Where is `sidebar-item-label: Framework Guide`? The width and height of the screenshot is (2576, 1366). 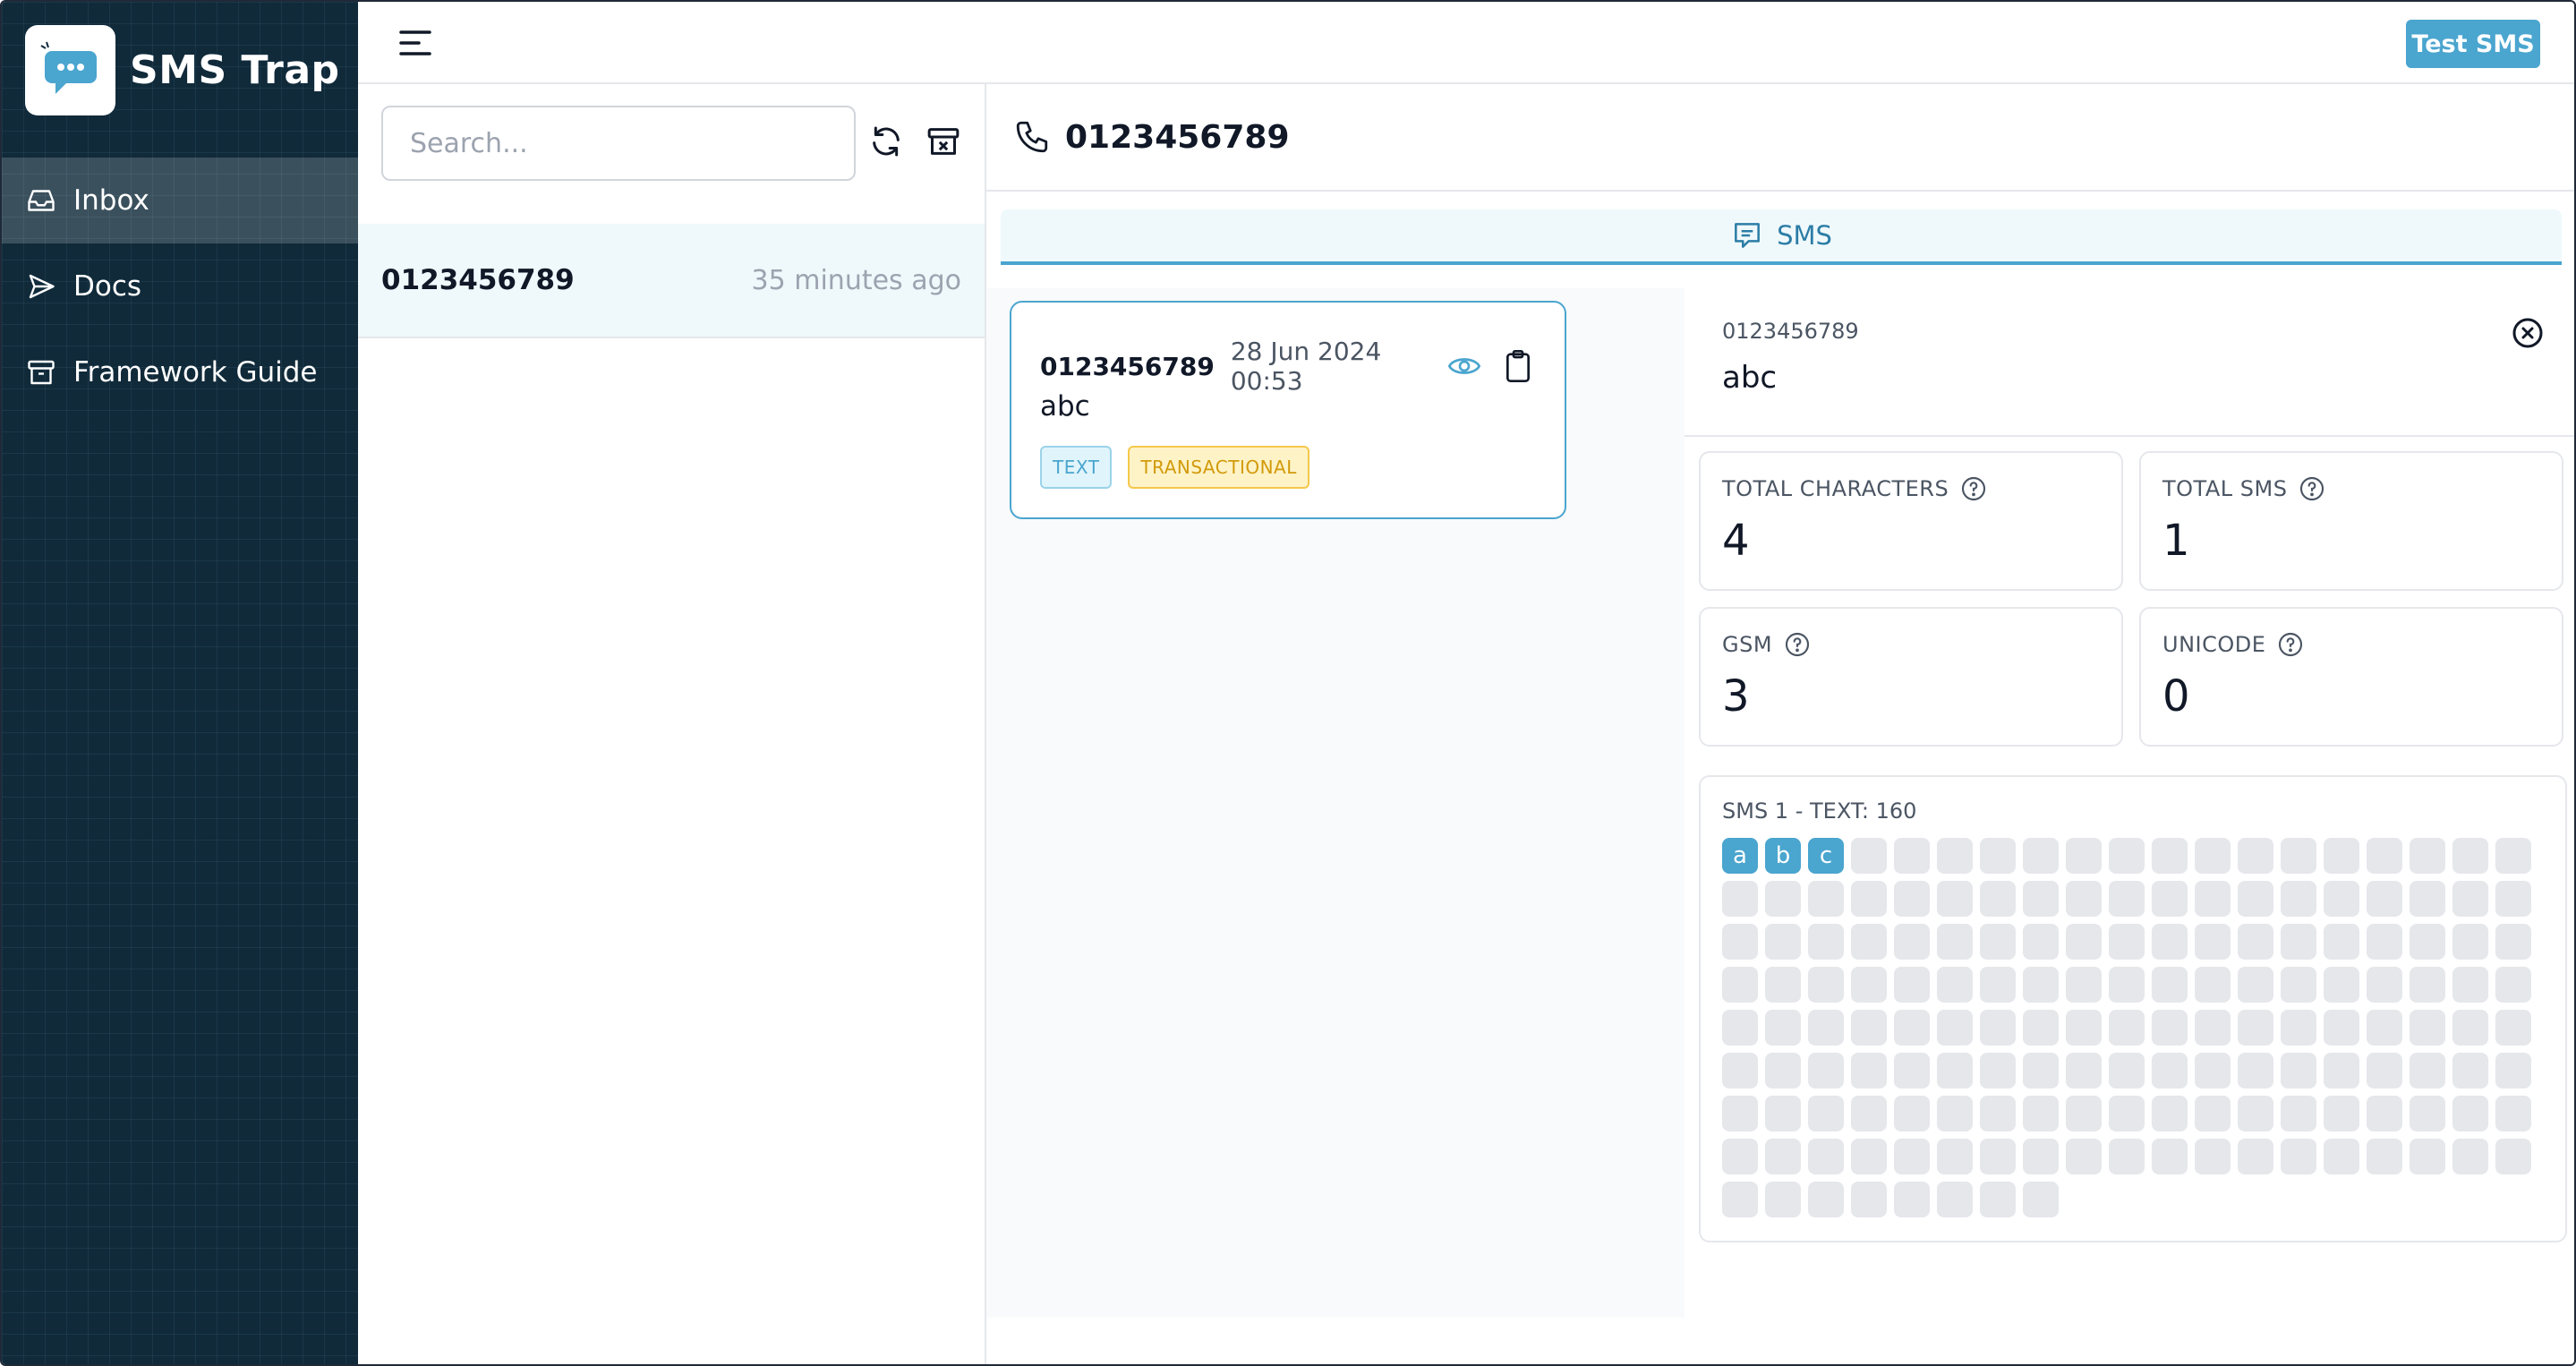
sidebar-item-label: Framework Guide is located at coordinates (195, 372).